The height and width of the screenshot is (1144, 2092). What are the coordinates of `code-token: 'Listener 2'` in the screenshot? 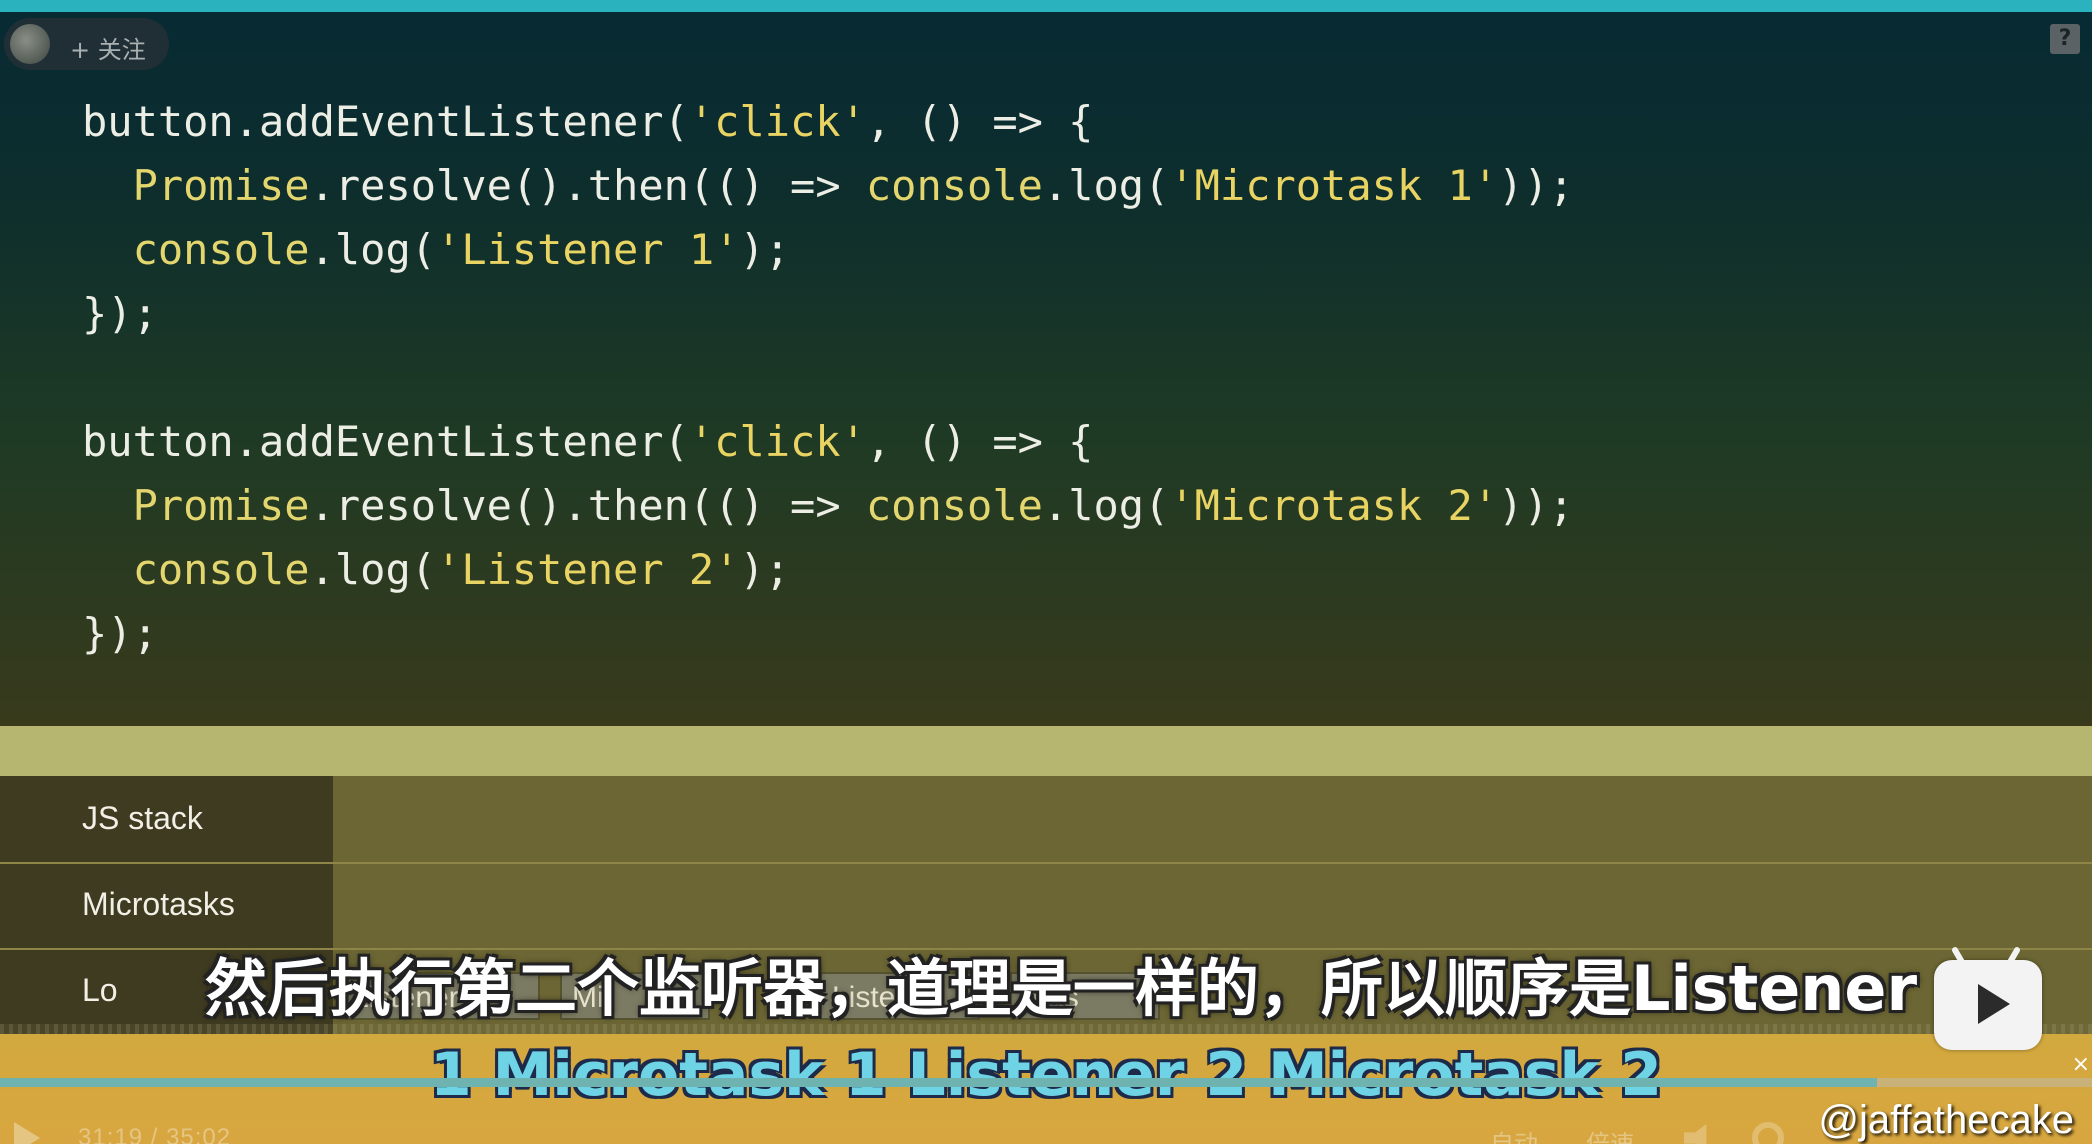 It's located at (588, 569).